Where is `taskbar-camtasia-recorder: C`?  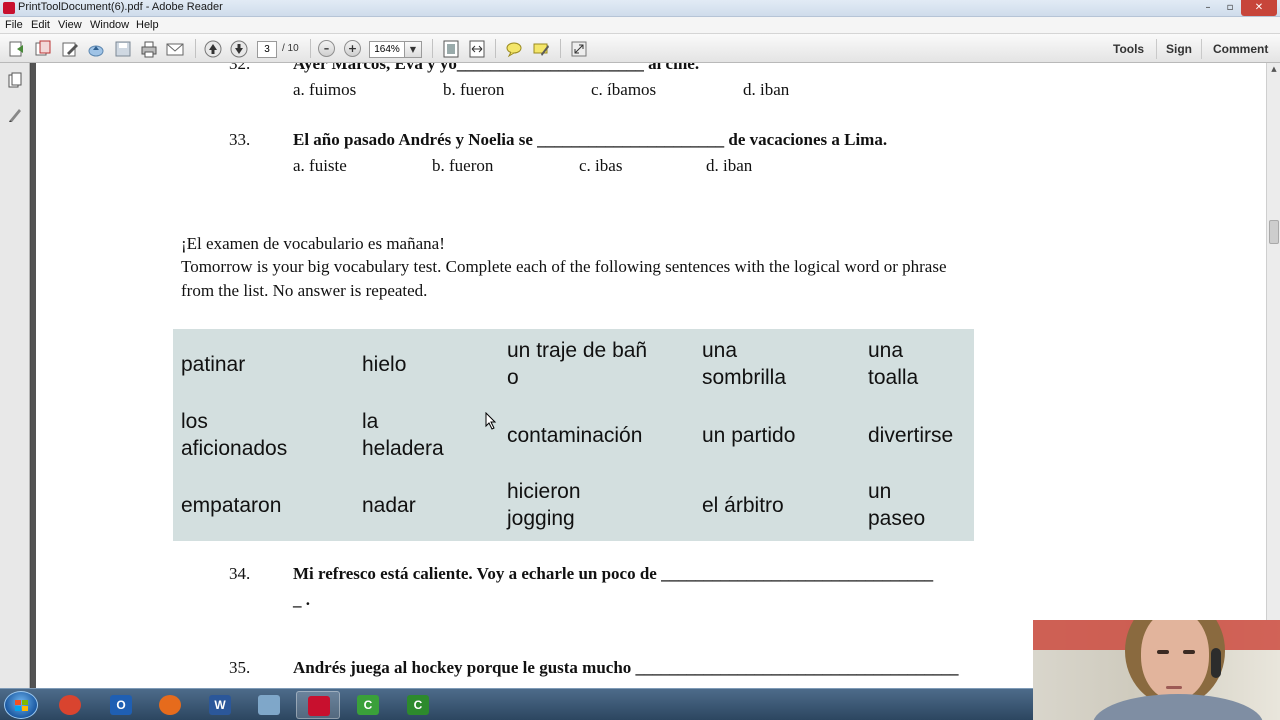 taskbar-camtasia-recorder: C is located at coordinates (368, 705).